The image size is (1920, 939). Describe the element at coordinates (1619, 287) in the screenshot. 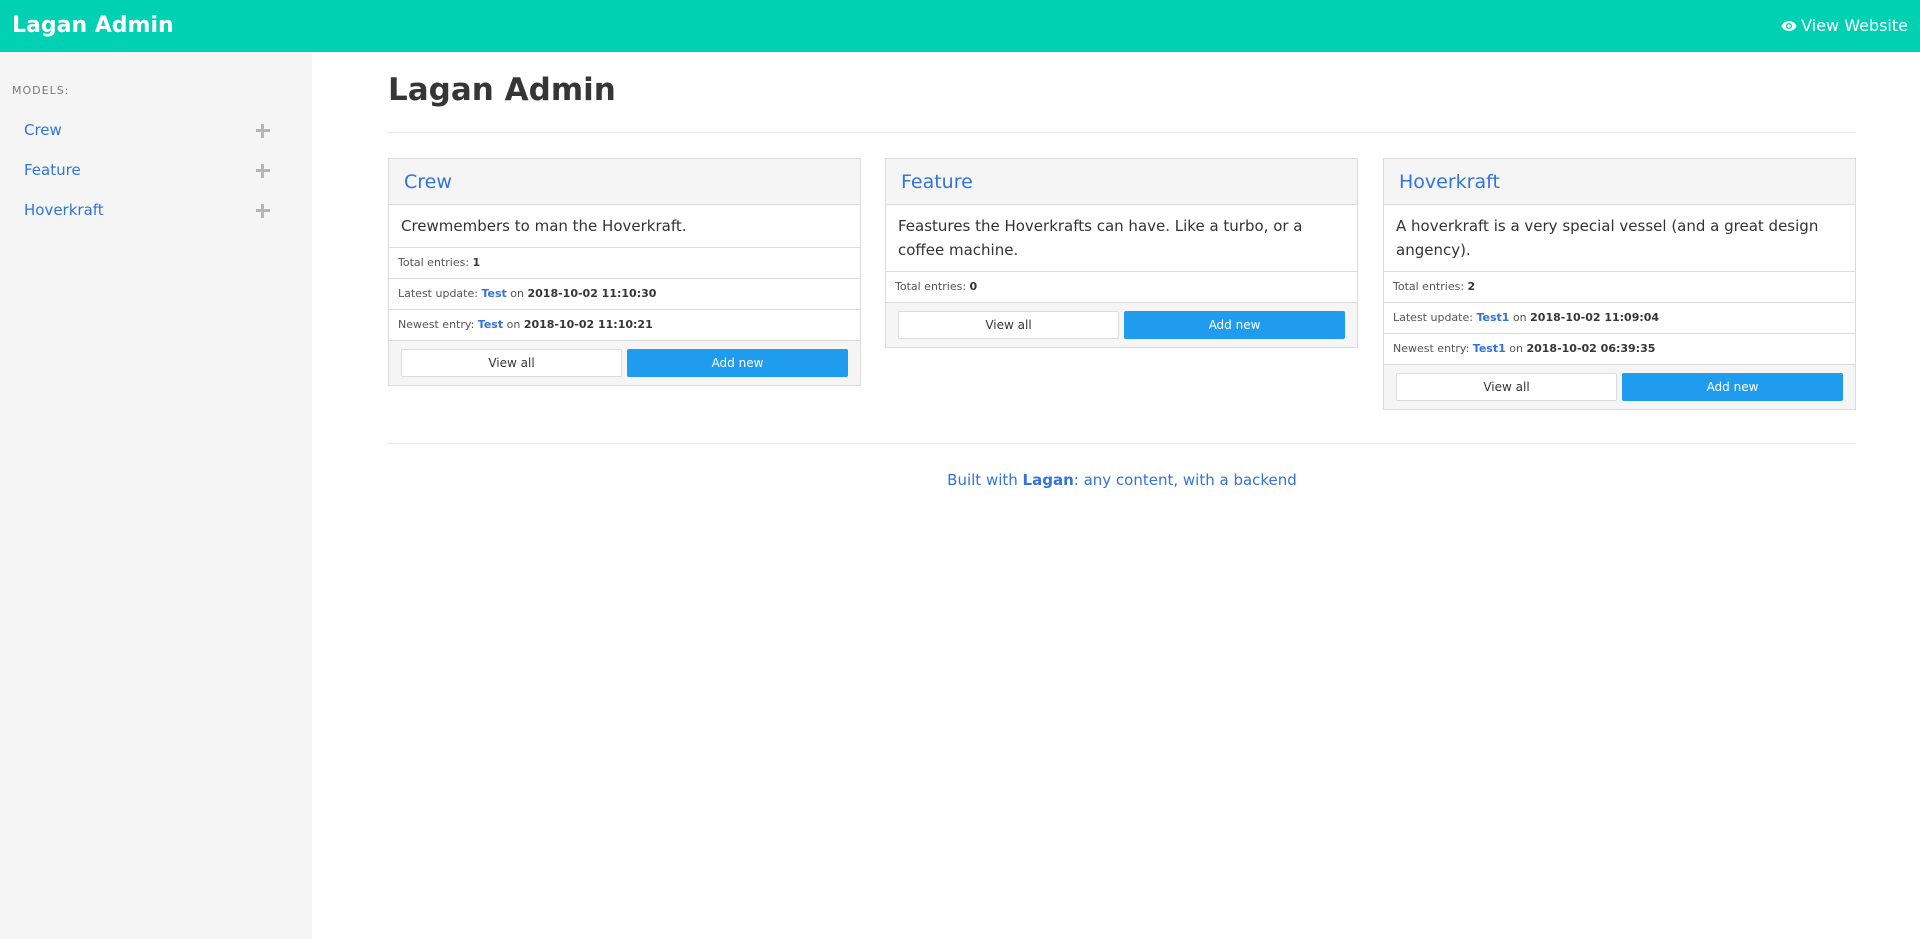

I see `total-entries: Total entries: 2` at that location.